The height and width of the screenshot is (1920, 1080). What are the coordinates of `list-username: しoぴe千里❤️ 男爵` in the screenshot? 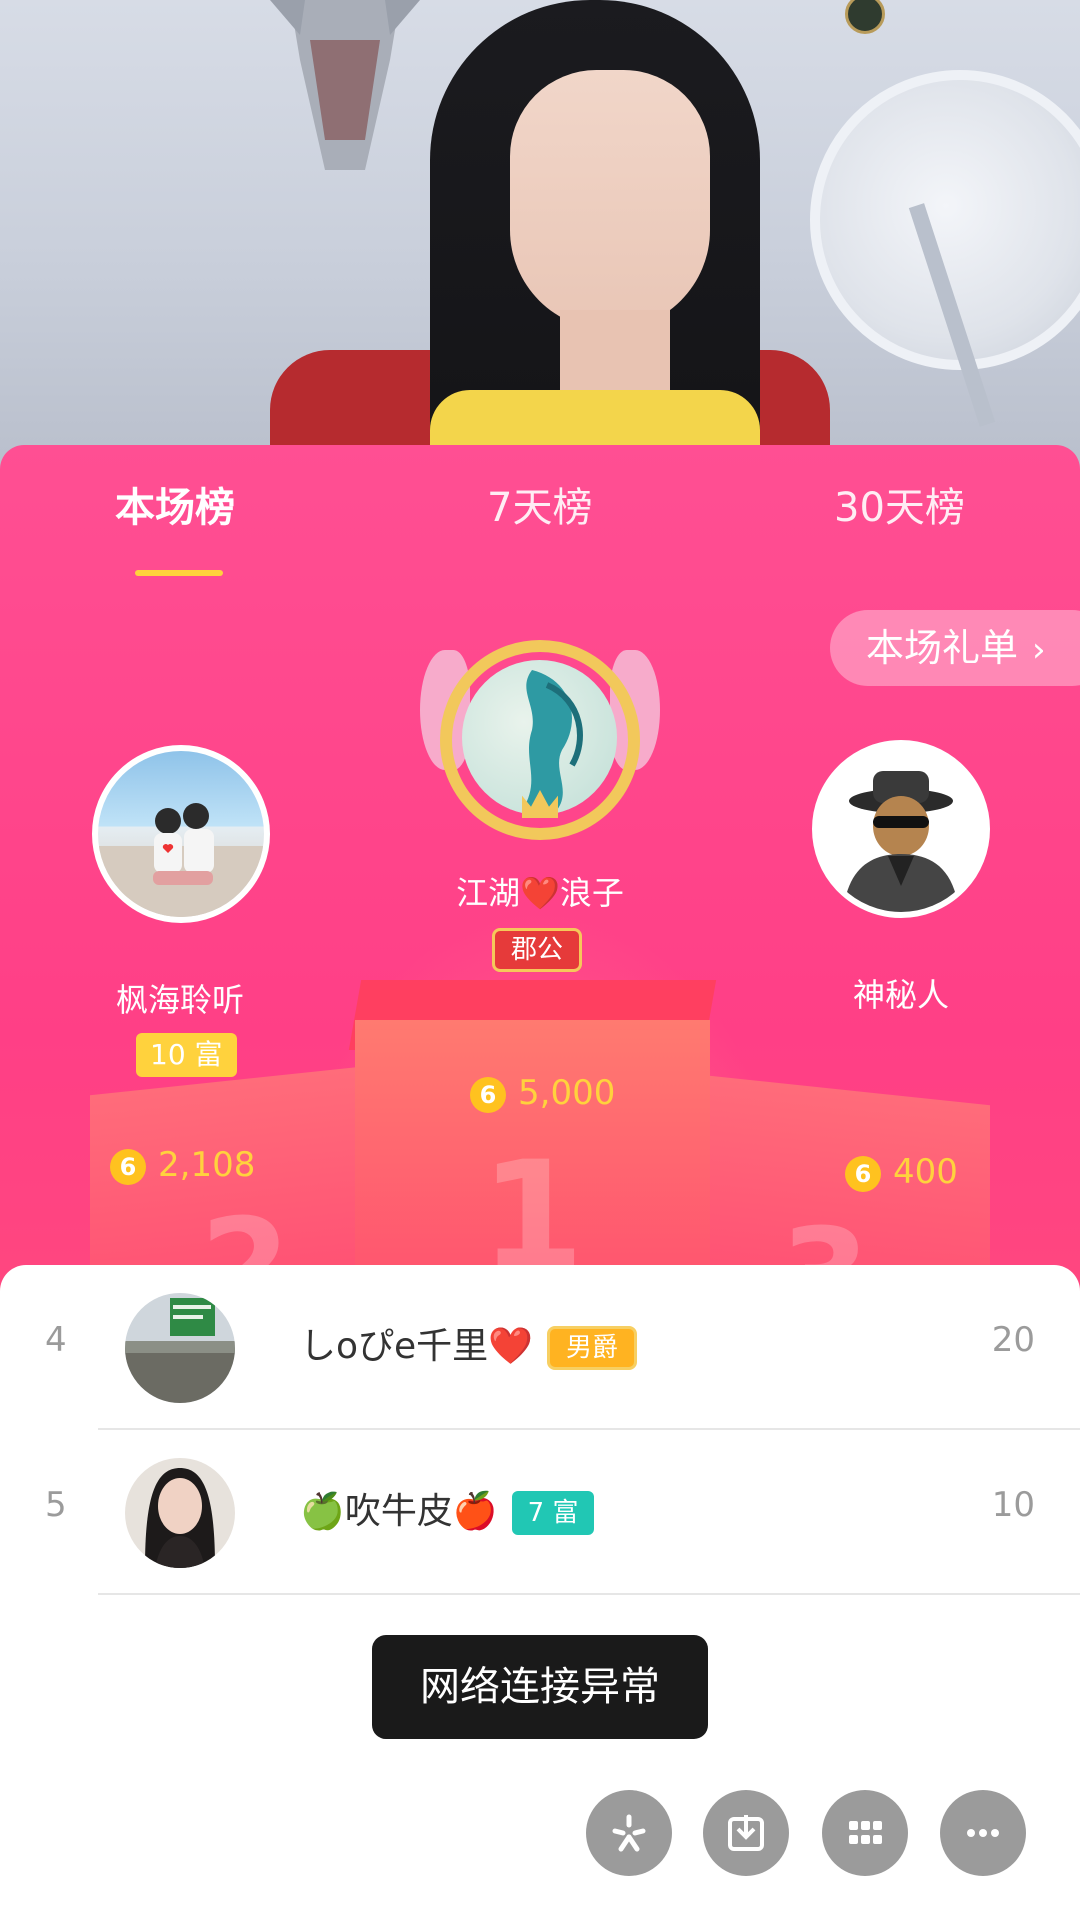 It's located at (469, 1343).